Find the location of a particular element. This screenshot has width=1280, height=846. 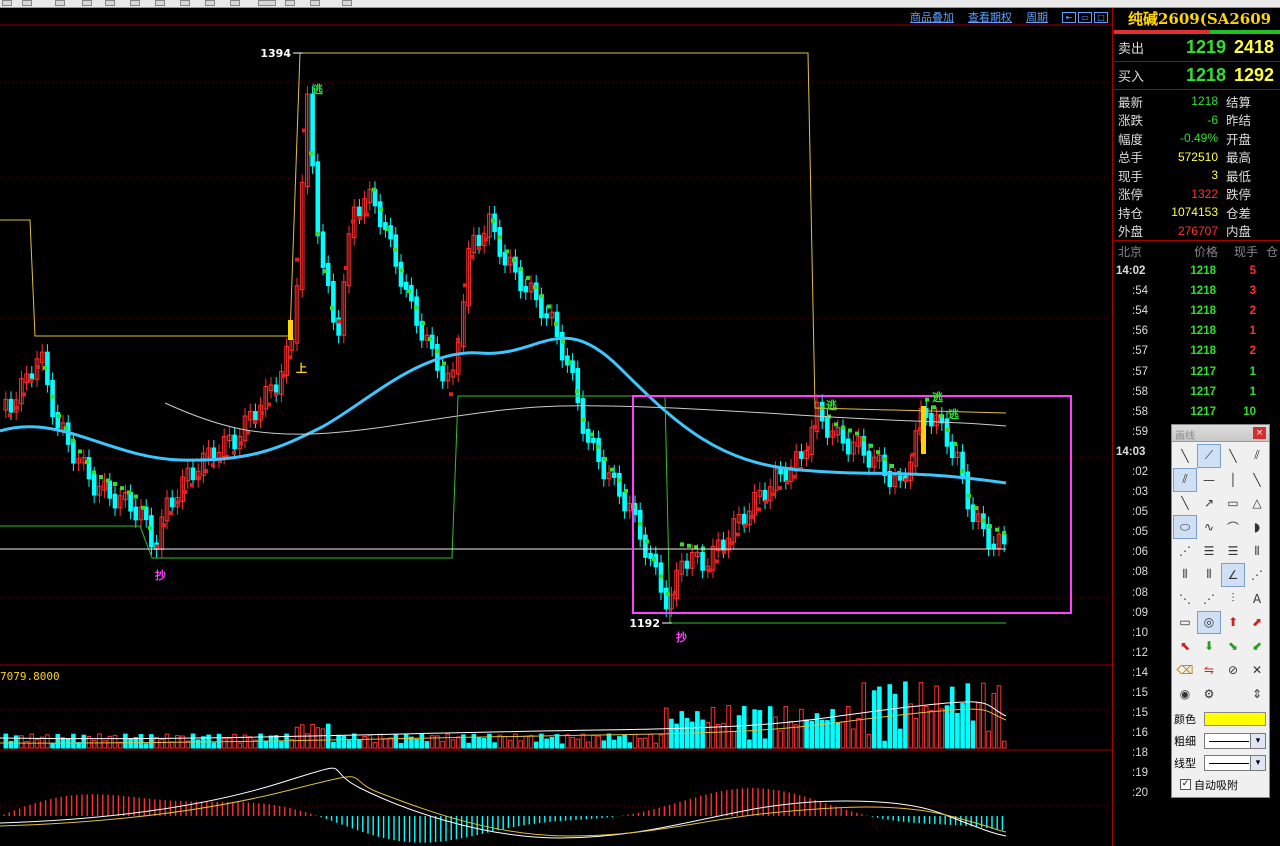

gann-tool: ⋰ is located at coordinates (1209, 599).